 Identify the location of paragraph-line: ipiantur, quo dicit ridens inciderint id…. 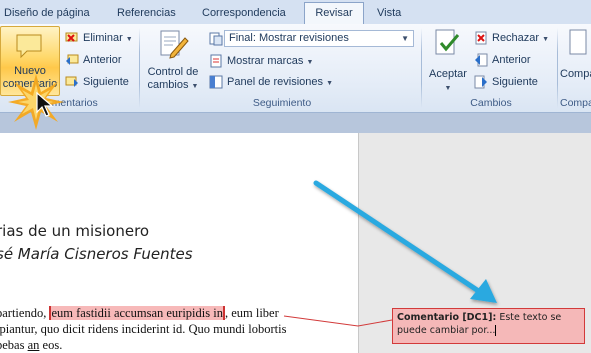
(143, 329).